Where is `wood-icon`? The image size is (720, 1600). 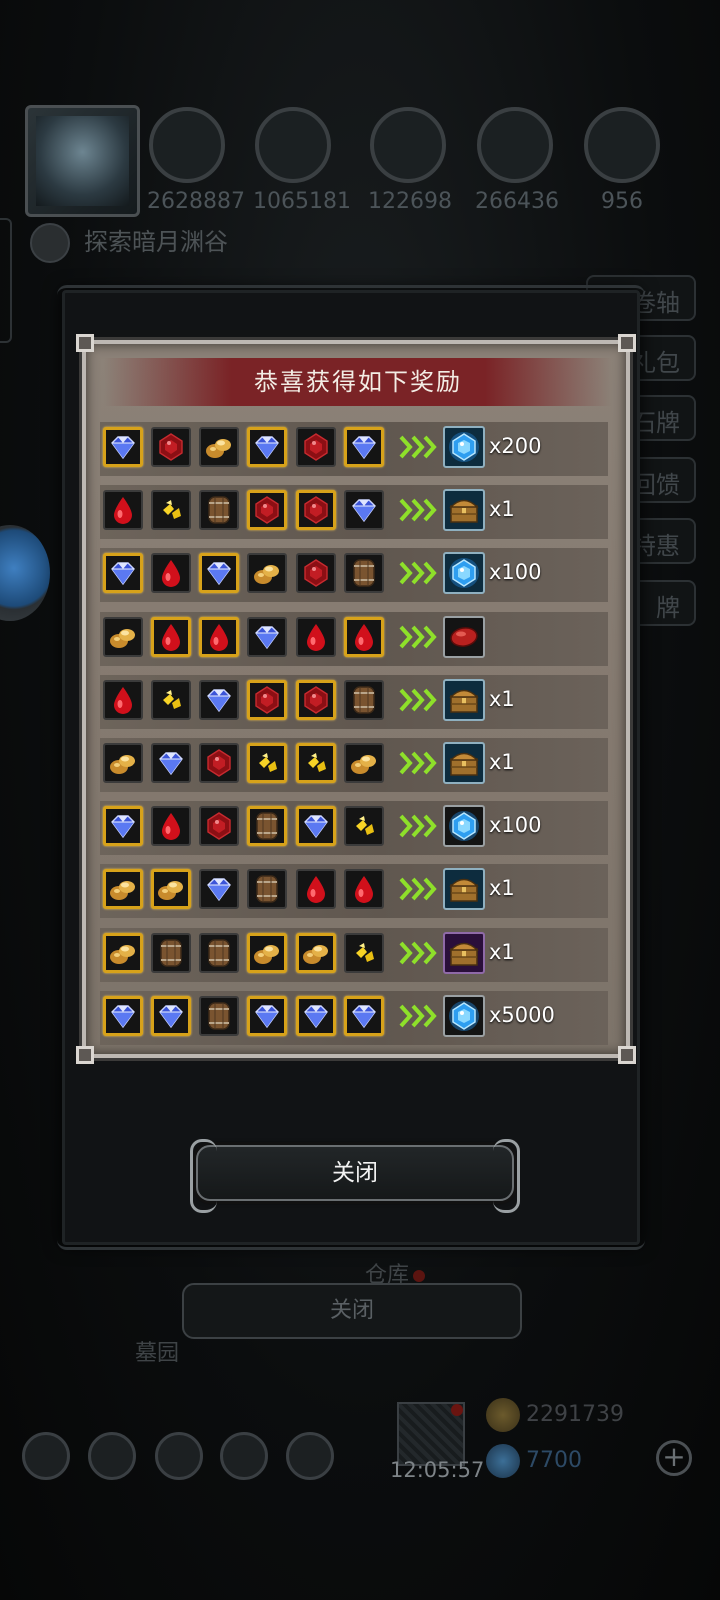 wood-icon is located at coordinates (293, 145).